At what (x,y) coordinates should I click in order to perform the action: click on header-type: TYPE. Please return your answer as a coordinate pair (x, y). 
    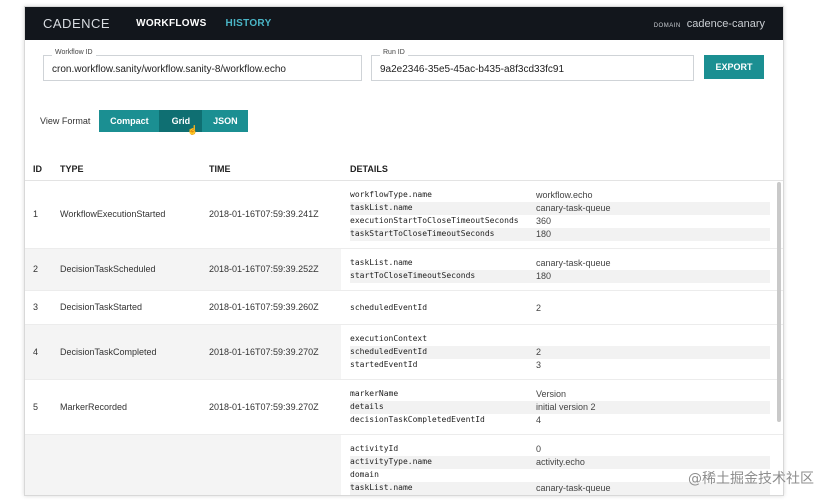
    Looking at the image, I should click on (72, 168).